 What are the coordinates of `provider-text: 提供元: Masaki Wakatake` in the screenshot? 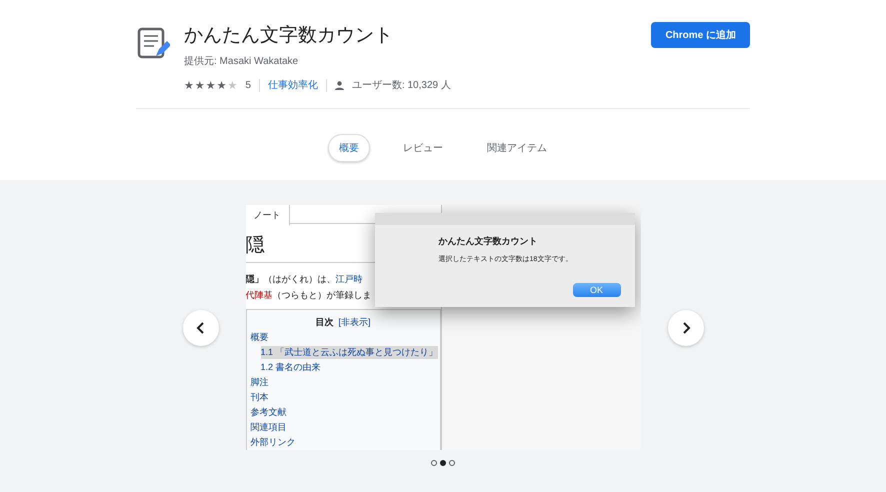 It's located at (242, 61).